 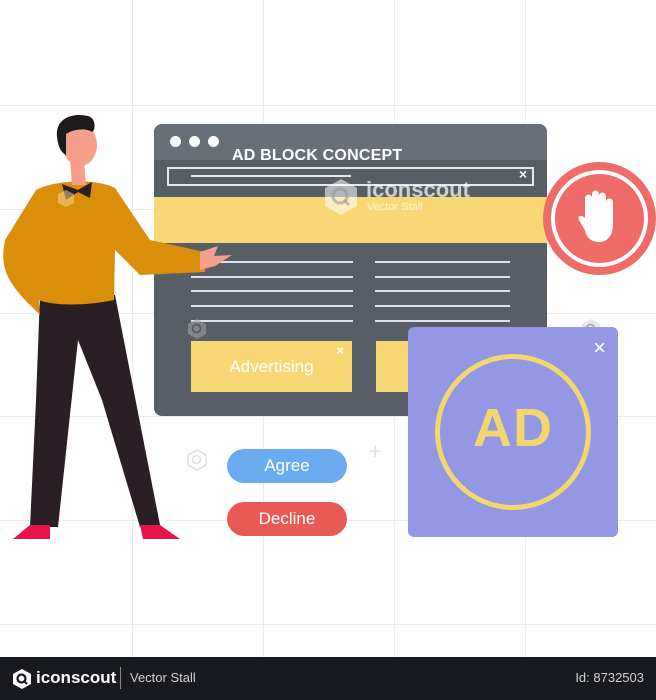 I want to click on agree-button: Agree, so click(x=287, y=466).